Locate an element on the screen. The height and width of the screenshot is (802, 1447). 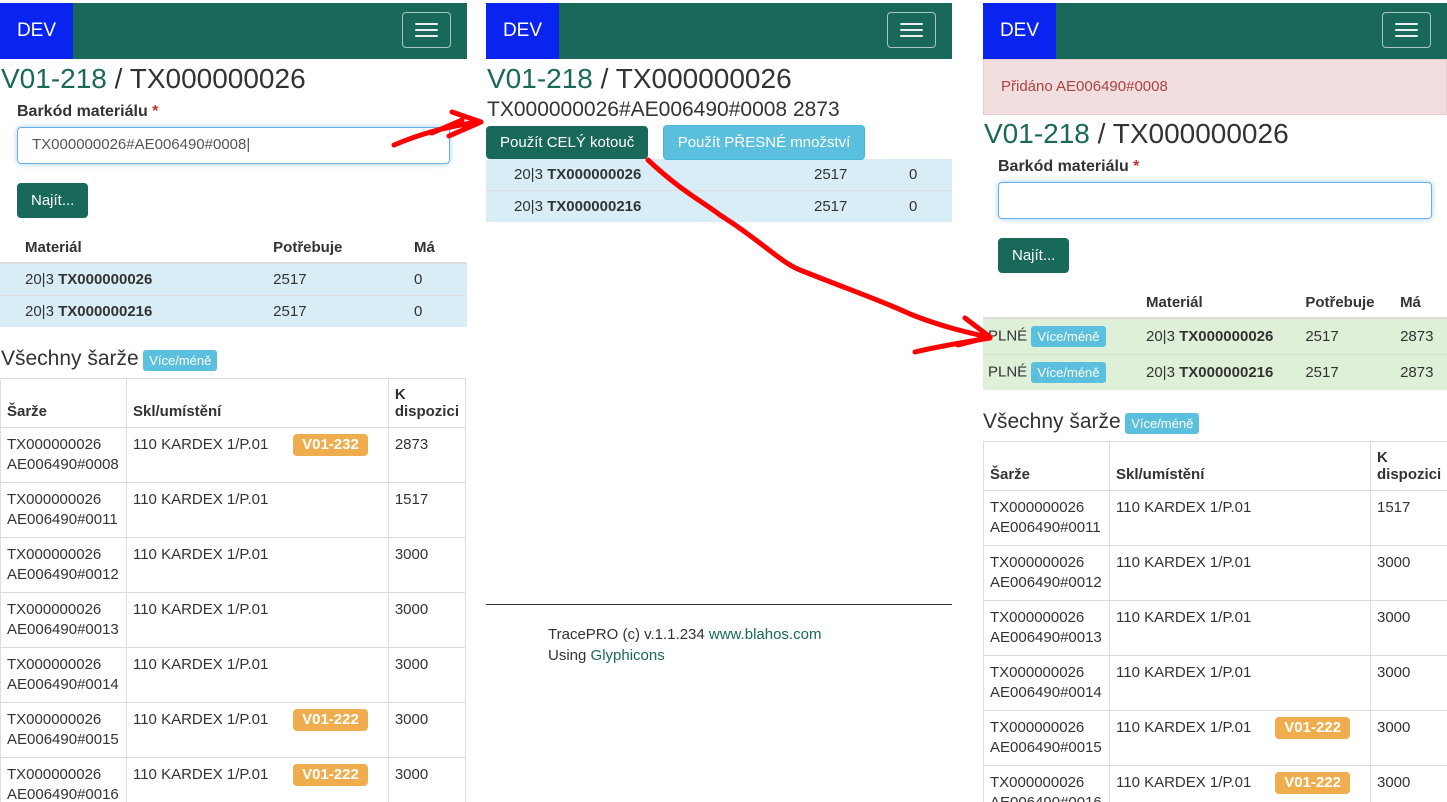
use-whole-reel-button: Použít CELÝ kotouč is located at coordinates (567, 142).